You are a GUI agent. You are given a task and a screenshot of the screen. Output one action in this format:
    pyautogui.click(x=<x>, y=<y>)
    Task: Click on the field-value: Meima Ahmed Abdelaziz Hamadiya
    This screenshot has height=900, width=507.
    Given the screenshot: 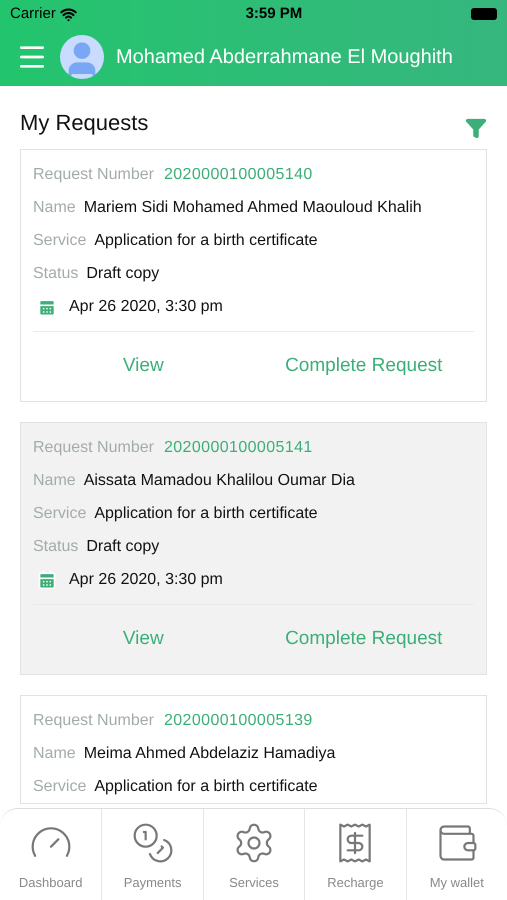 What is the action you would take?
    pyautogui.click(x=210, y=754)
    